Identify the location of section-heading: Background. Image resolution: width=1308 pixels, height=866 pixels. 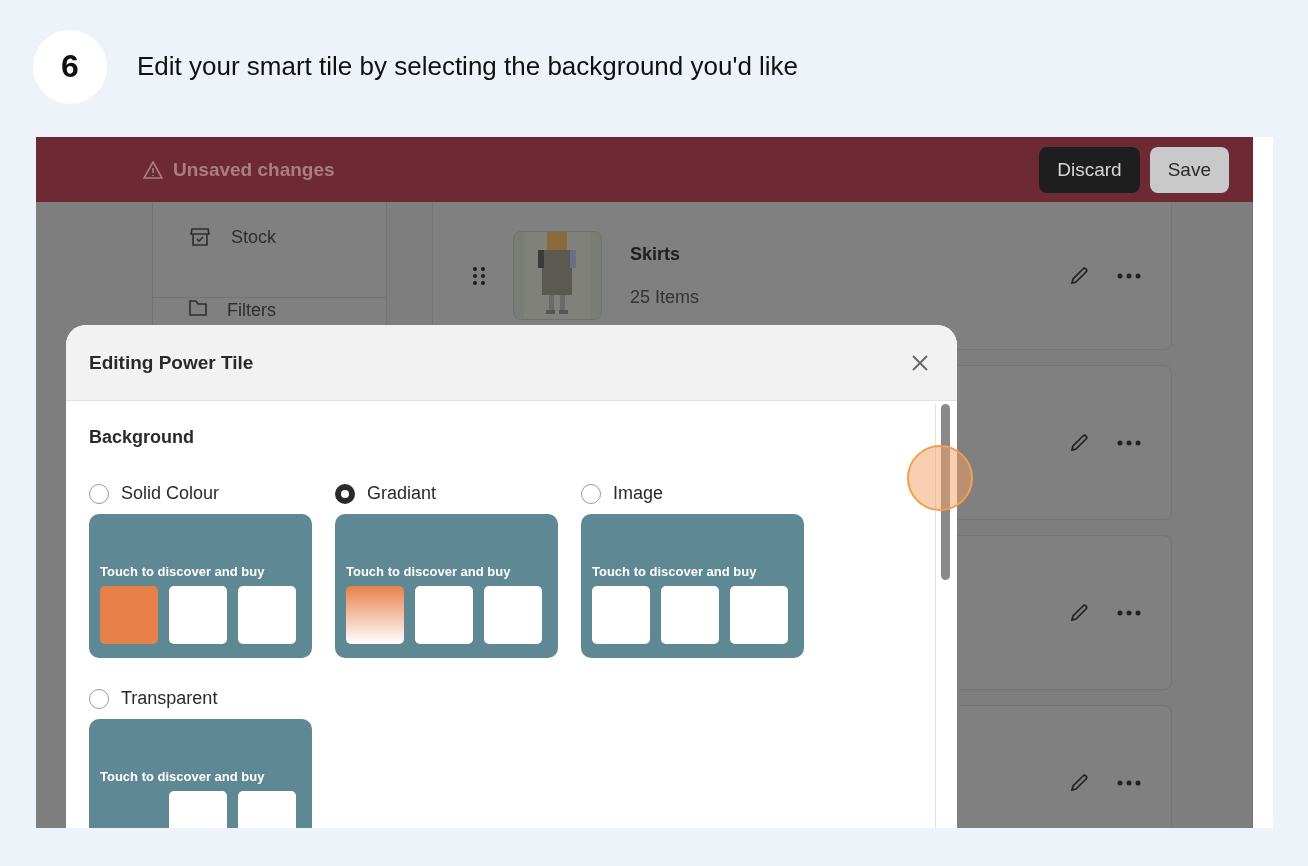
(142, 437).